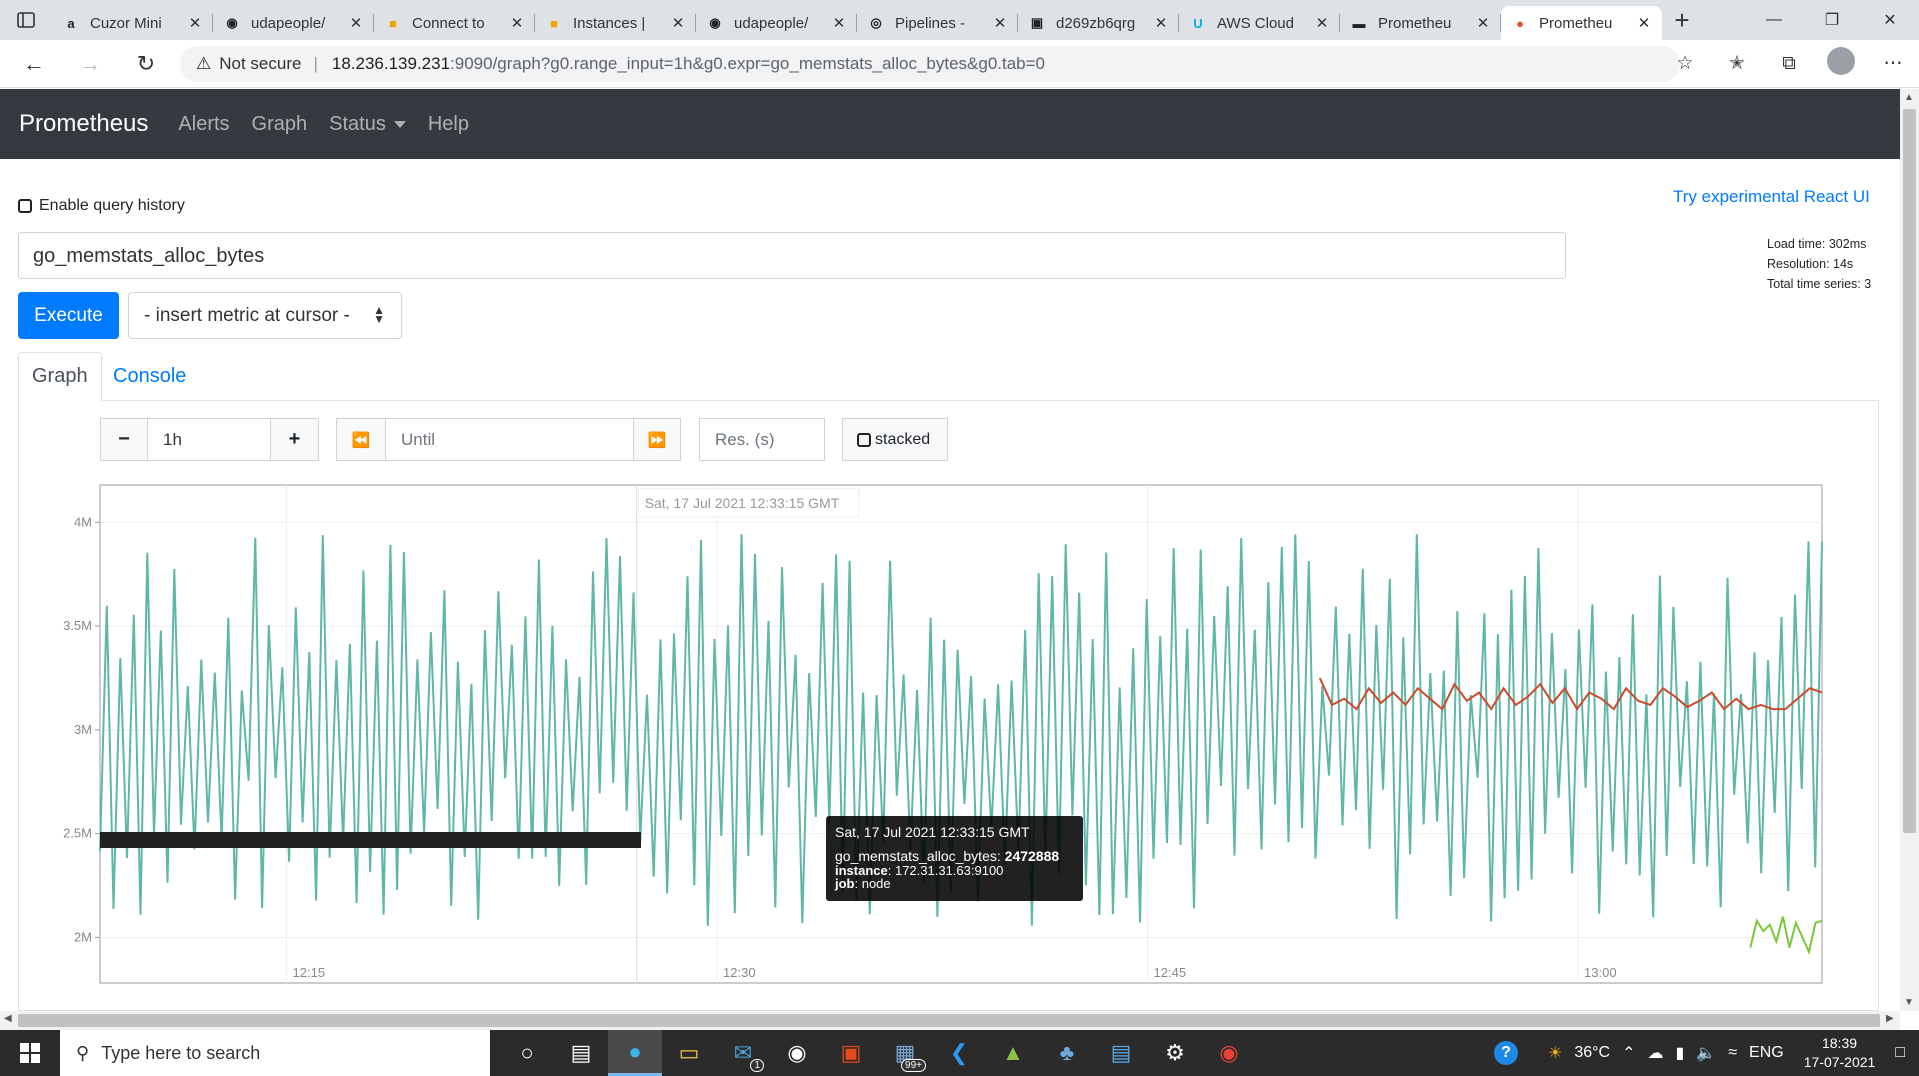  I want to click on scroll-up-icon: ▲, so click(1909, 97).